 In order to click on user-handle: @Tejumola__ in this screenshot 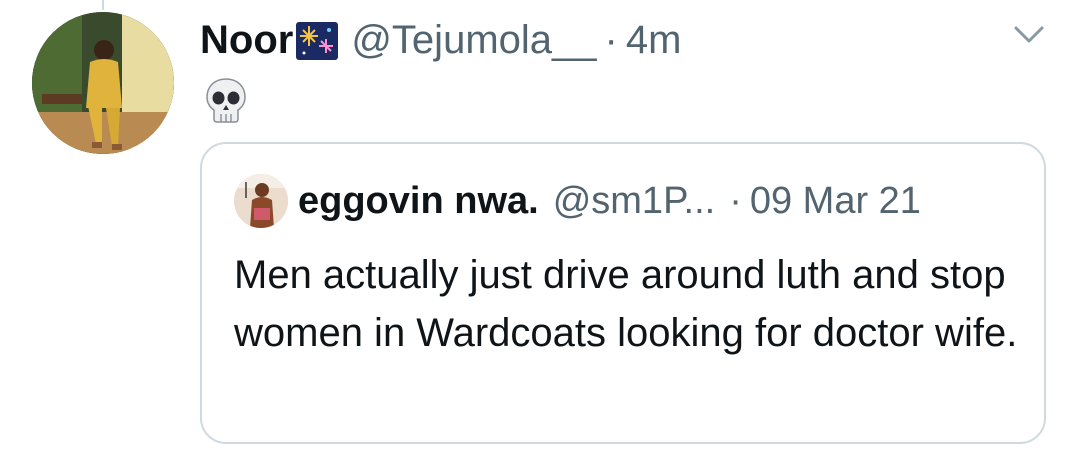, I will do `click(473, 40)`.